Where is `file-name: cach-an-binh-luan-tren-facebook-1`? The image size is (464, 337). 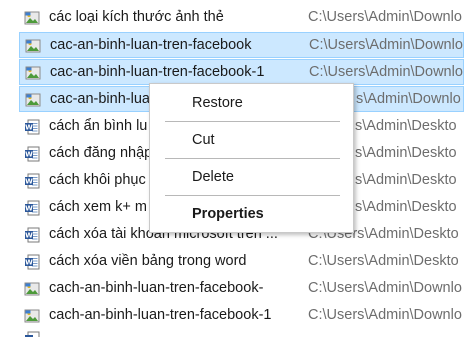
file-name: cach-an-binh-luan-tren-facebook-1 is located at coordinates (160, 315).